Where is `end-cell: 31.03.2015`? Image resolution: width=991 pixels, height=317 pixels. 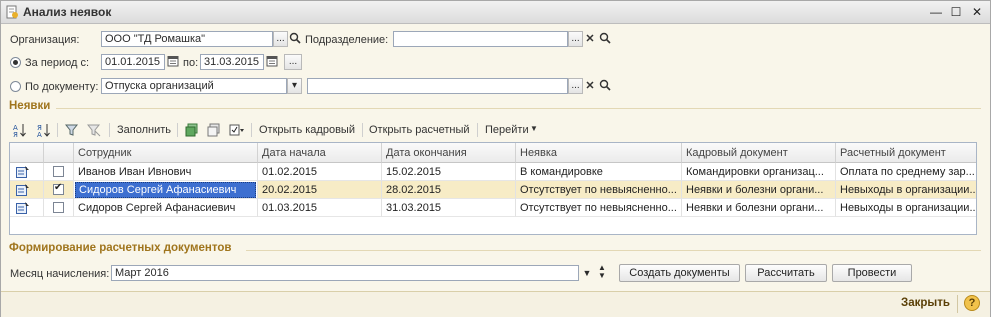
end-cell: 31.03.2015 is located at coordinates (449, 208).